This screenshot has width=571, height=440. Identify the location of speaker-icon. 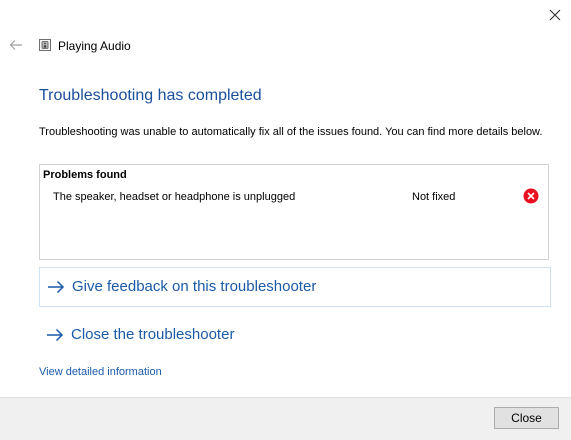
(45, 45).